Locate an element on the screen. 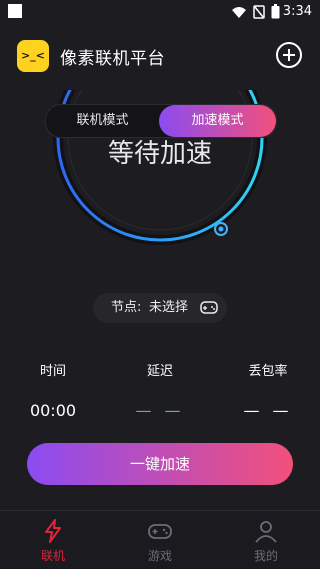  tab-connect: 联机 is located at coordinates (53, 541).